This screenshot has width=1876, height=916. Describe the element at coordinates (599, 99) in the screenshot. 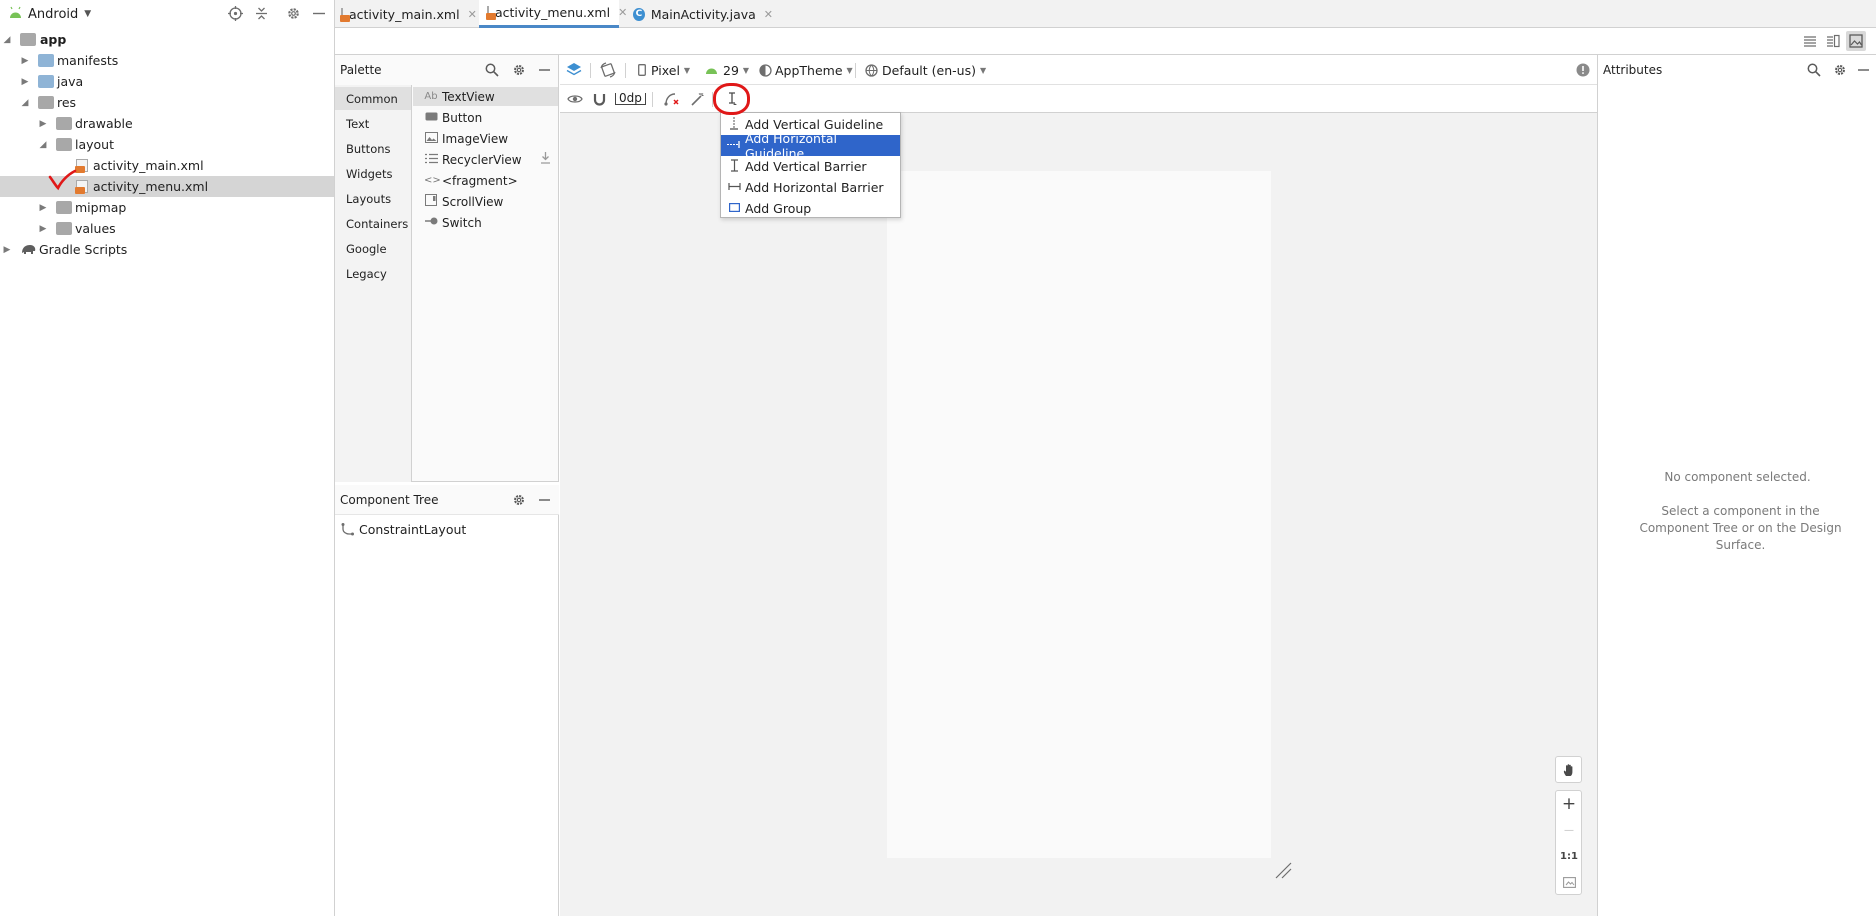

I see `magnet-icon` at that location.